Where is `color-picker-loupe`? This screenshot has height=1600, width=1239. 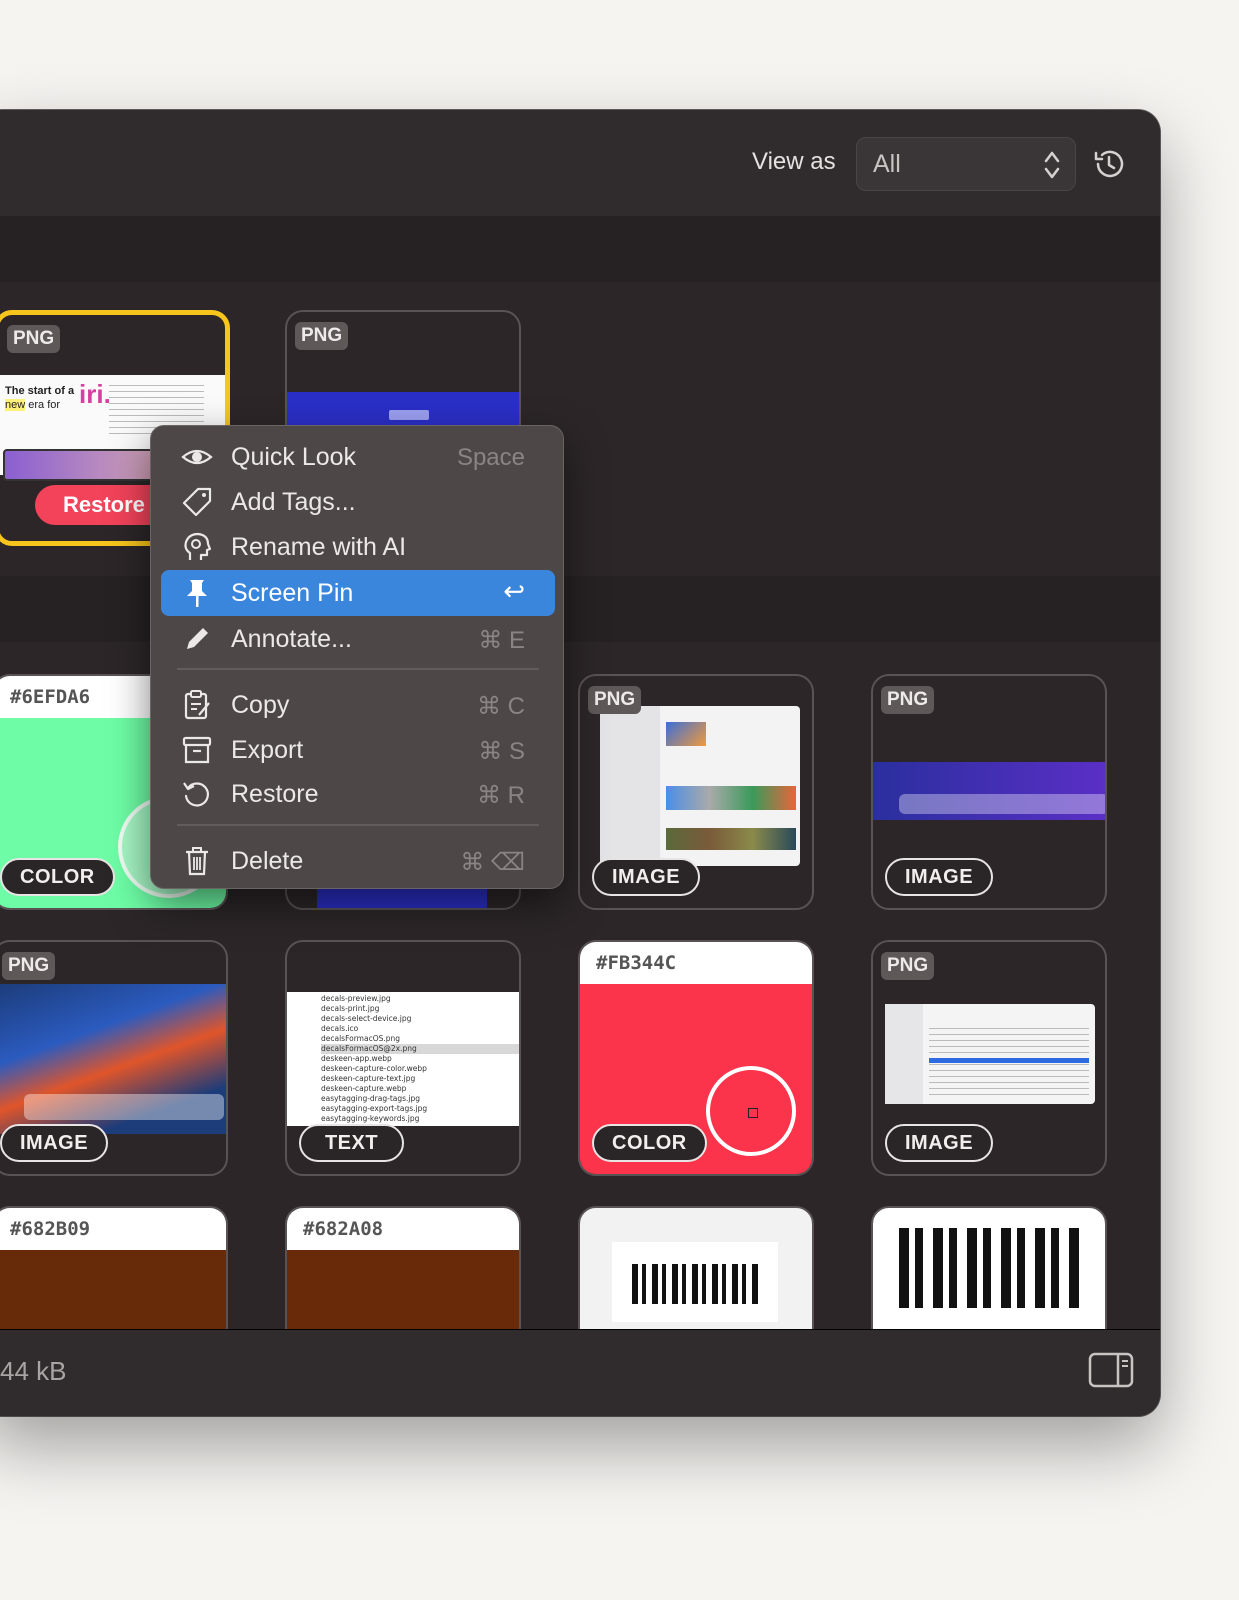 color-picker-loupe is located at coordinates (751, 1111).